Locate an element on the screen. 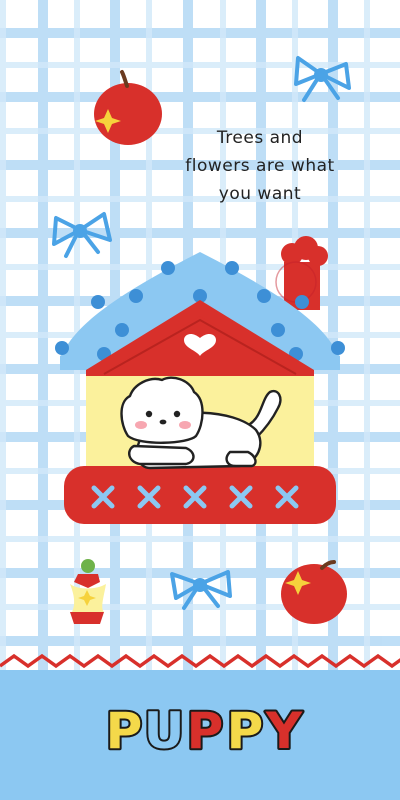  quote-text: Trees and flowers are what you want is located at coordinates (260, 166).